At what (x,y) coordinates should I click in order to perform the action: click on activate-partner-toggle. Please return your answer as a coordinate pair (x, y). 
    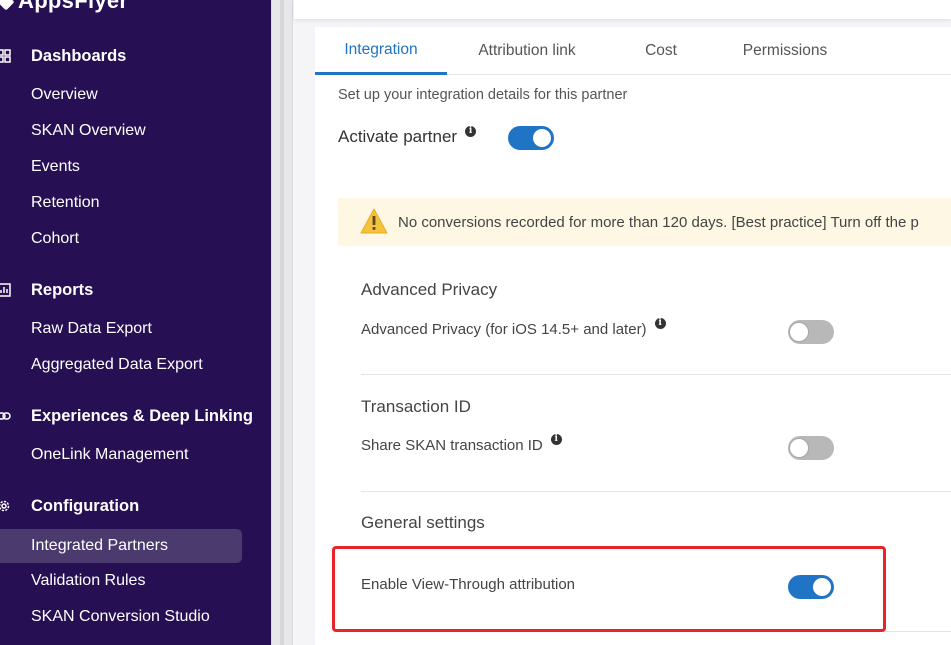
    Looking at the image, I should click on (531, 138).